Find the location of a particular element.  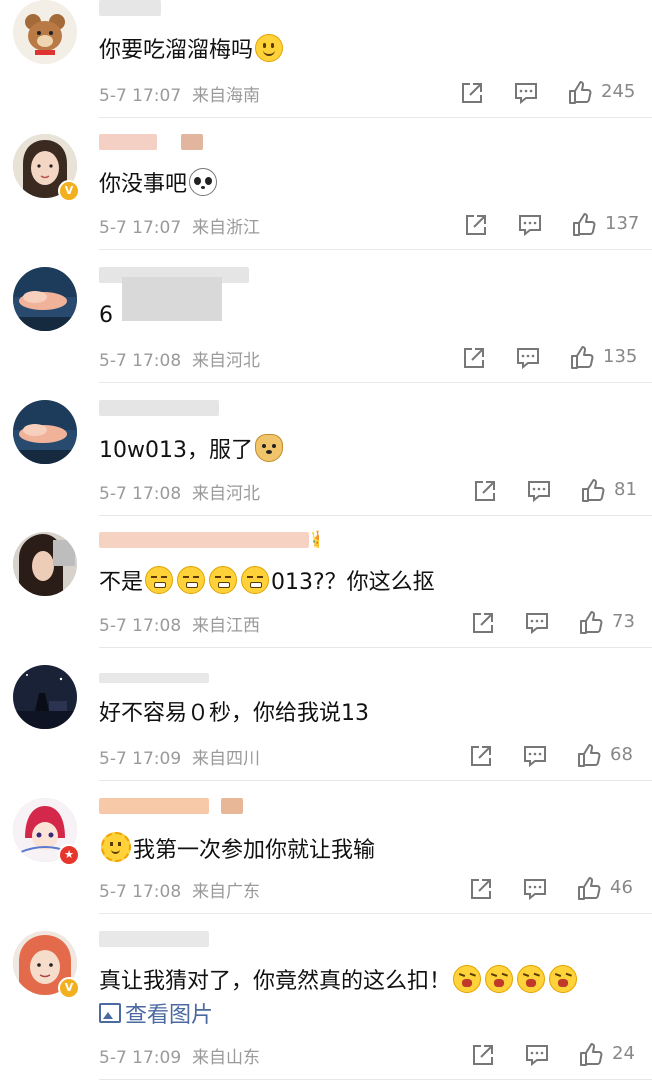

like-count: 24 is located at coordinates (623, 1053).